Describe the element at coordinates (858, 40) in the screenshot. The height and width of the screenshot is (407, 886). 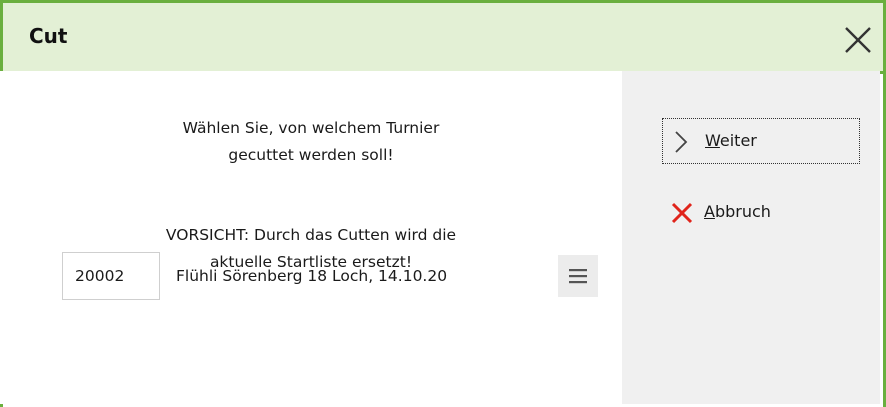
I see `close-icon` at that location.